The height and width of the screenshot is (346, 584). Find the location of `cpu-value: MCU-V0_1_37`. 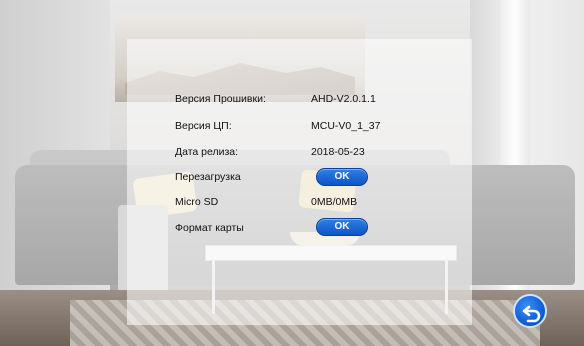

cpu-value: MCU-V0_1_37 is located at coordinates (346, 126).